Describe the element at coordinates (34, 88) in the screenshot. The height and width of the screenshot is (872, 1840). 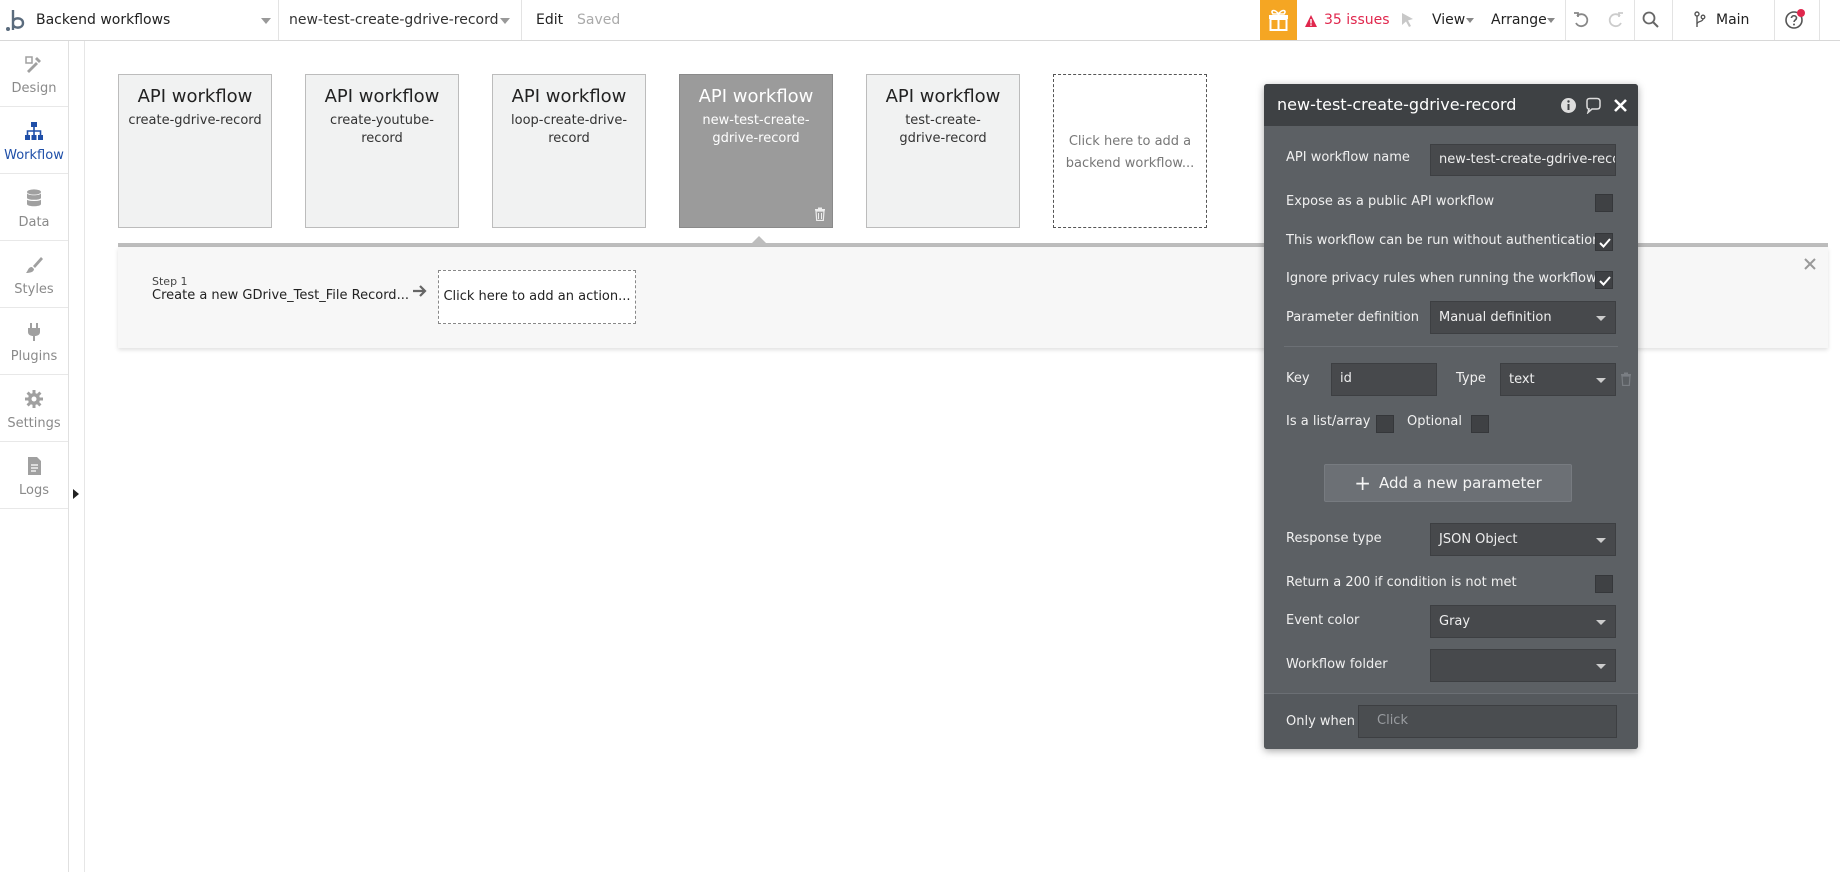
I see `rail-item-label: Design` at that location.